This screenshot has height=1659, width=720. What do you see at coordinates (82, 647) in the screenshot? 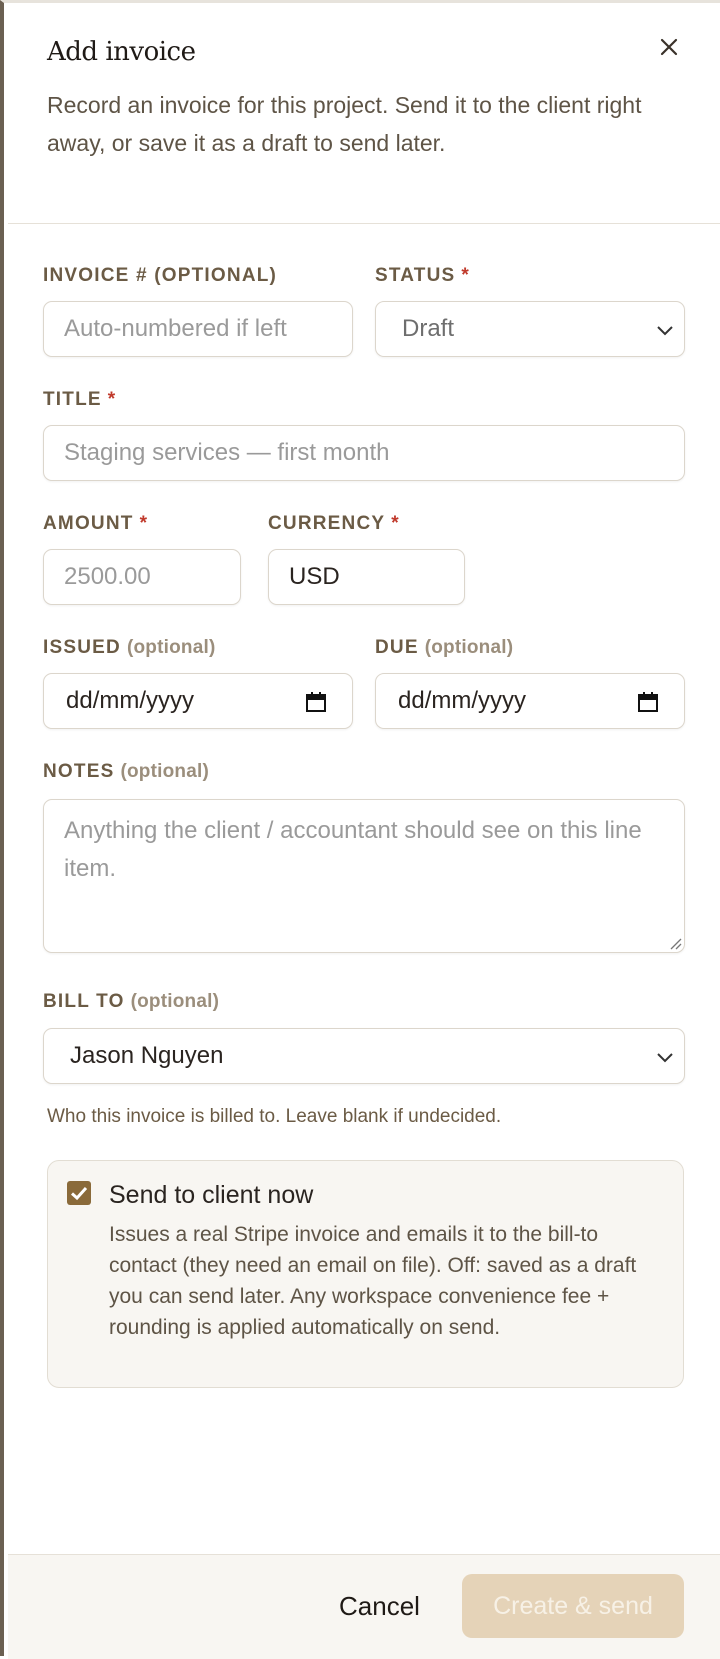
I see `issued-label-text: ISSUED` at bounding box center [82, 647].